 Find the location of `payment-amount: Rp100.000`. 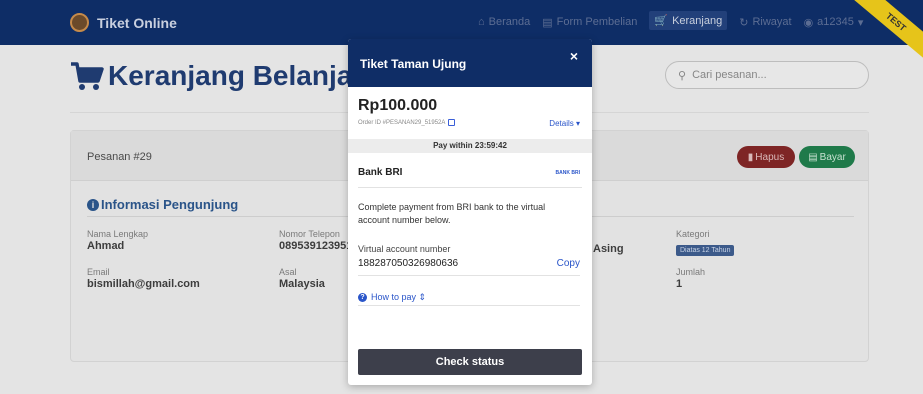

payment-amount: Rp100.000 is located at coordinates (398, 105).